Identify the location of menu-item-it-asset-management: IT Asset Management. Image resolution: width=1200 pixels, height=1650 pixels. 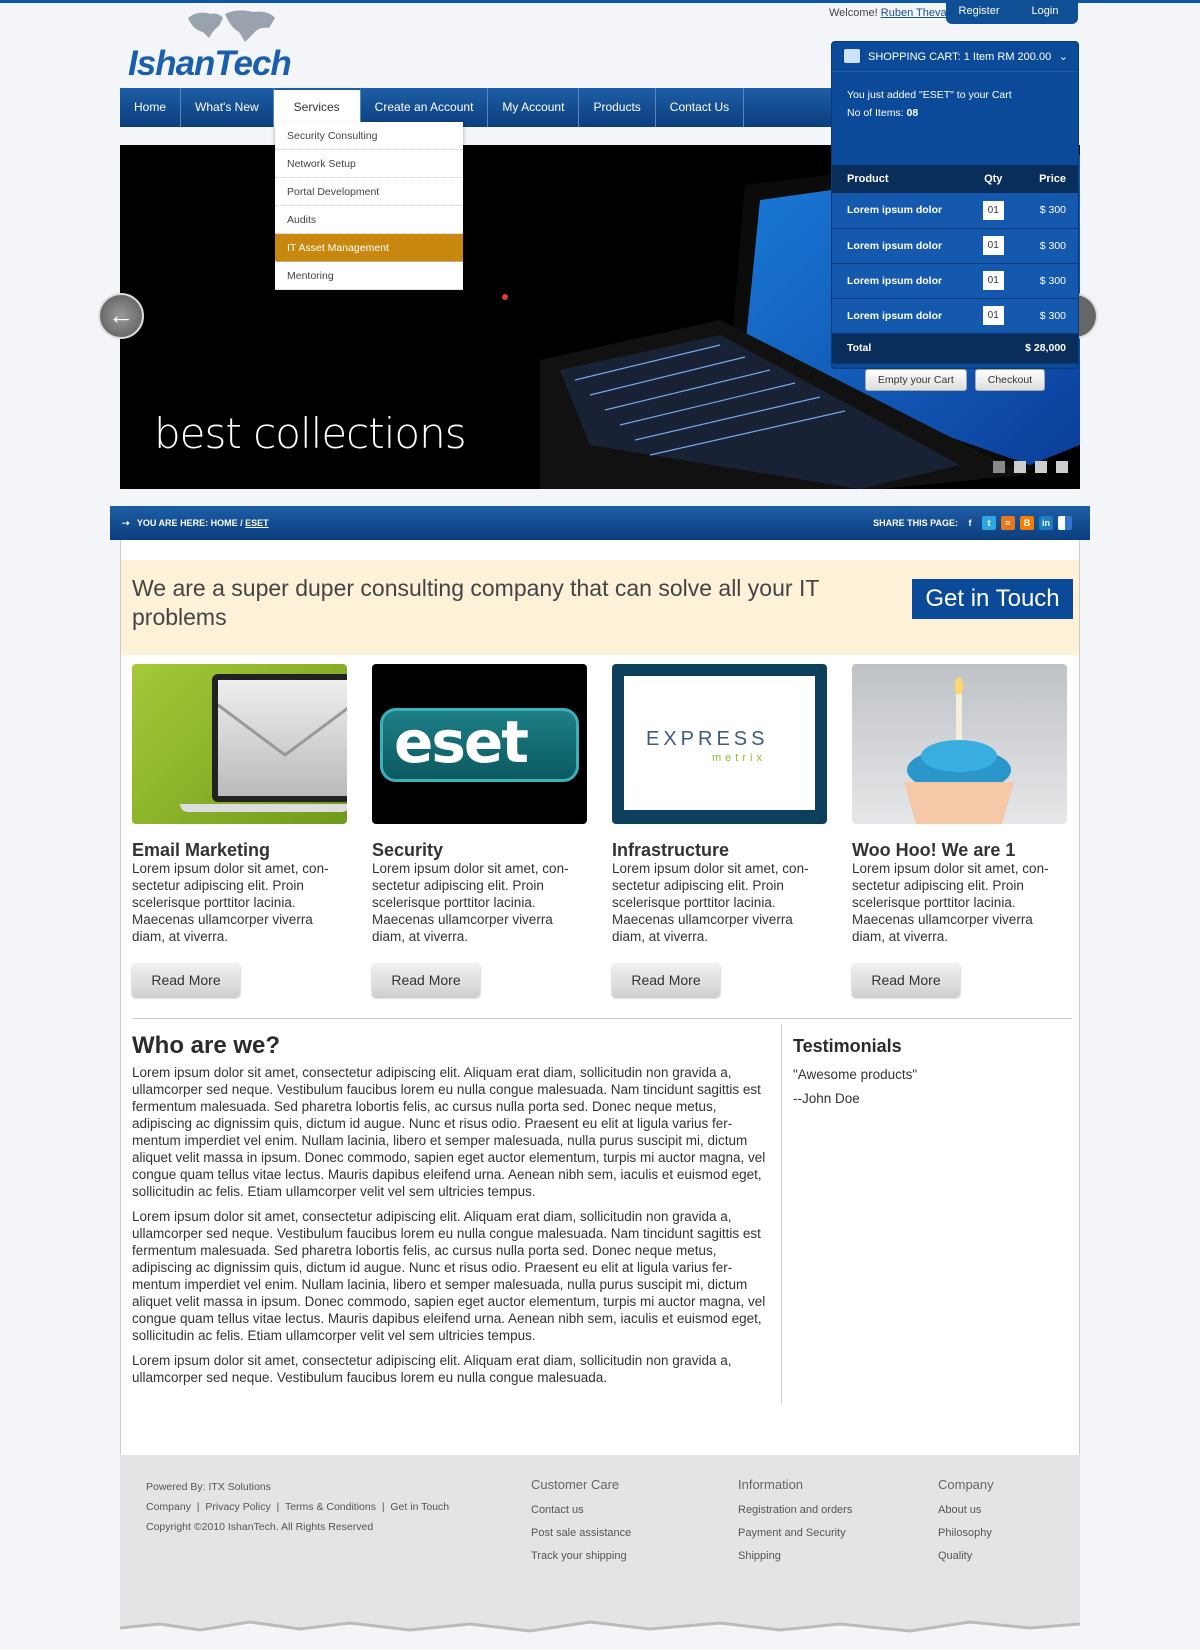
(369, 248).